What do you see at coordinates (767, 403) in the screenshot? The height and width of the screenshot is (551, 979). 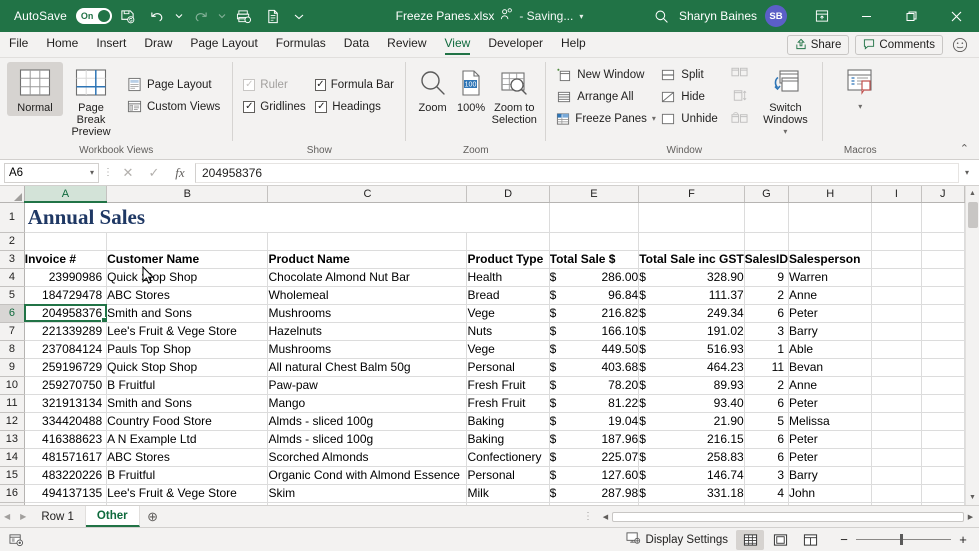 I see `cell-G11: 6` at bounding box center [767, 403].